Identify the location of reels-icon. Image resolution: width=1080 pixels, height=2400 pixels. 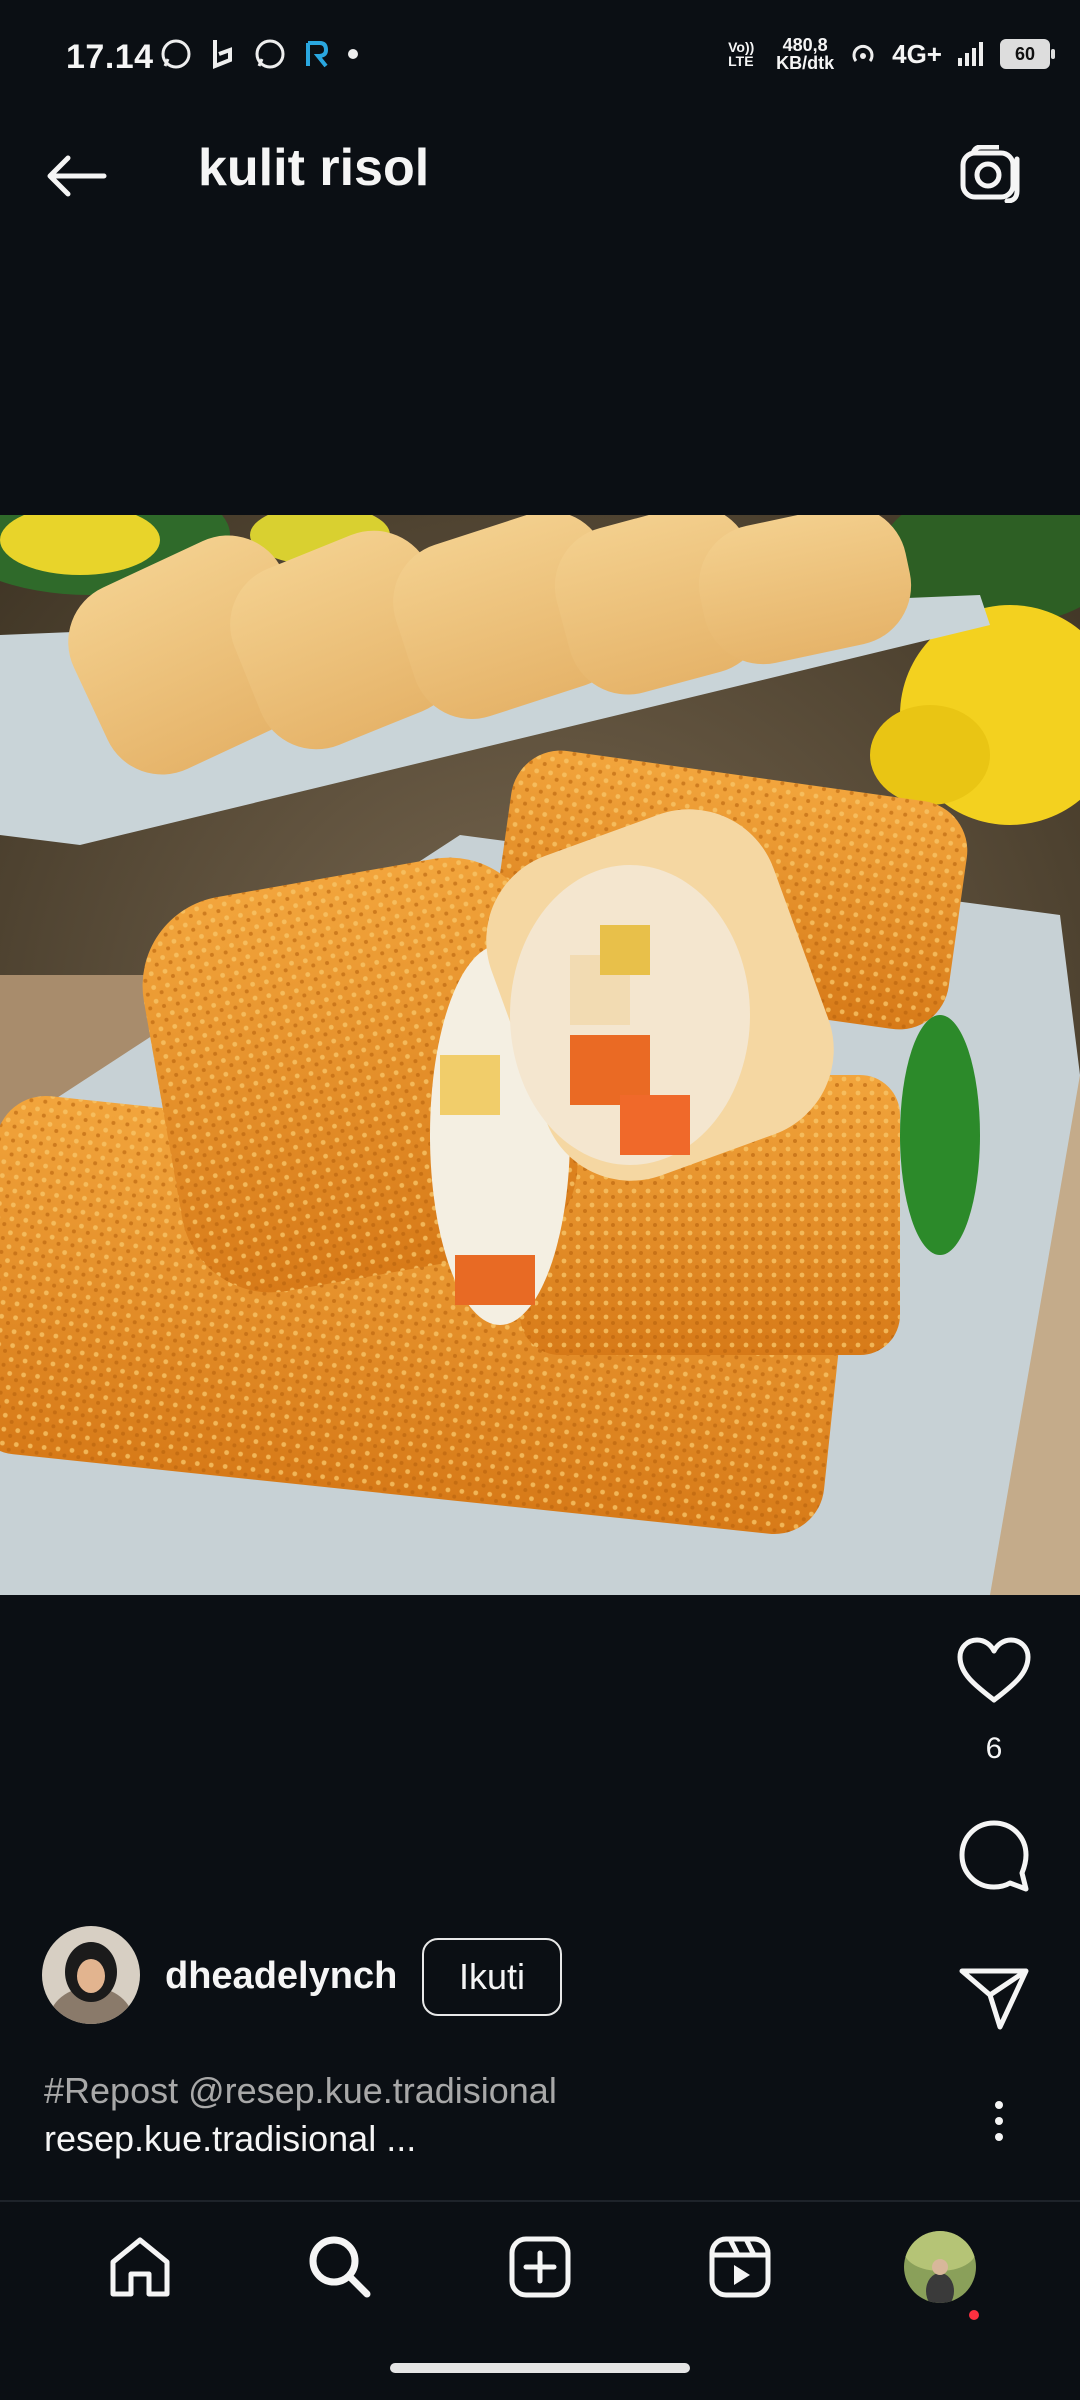
(740, 2267).